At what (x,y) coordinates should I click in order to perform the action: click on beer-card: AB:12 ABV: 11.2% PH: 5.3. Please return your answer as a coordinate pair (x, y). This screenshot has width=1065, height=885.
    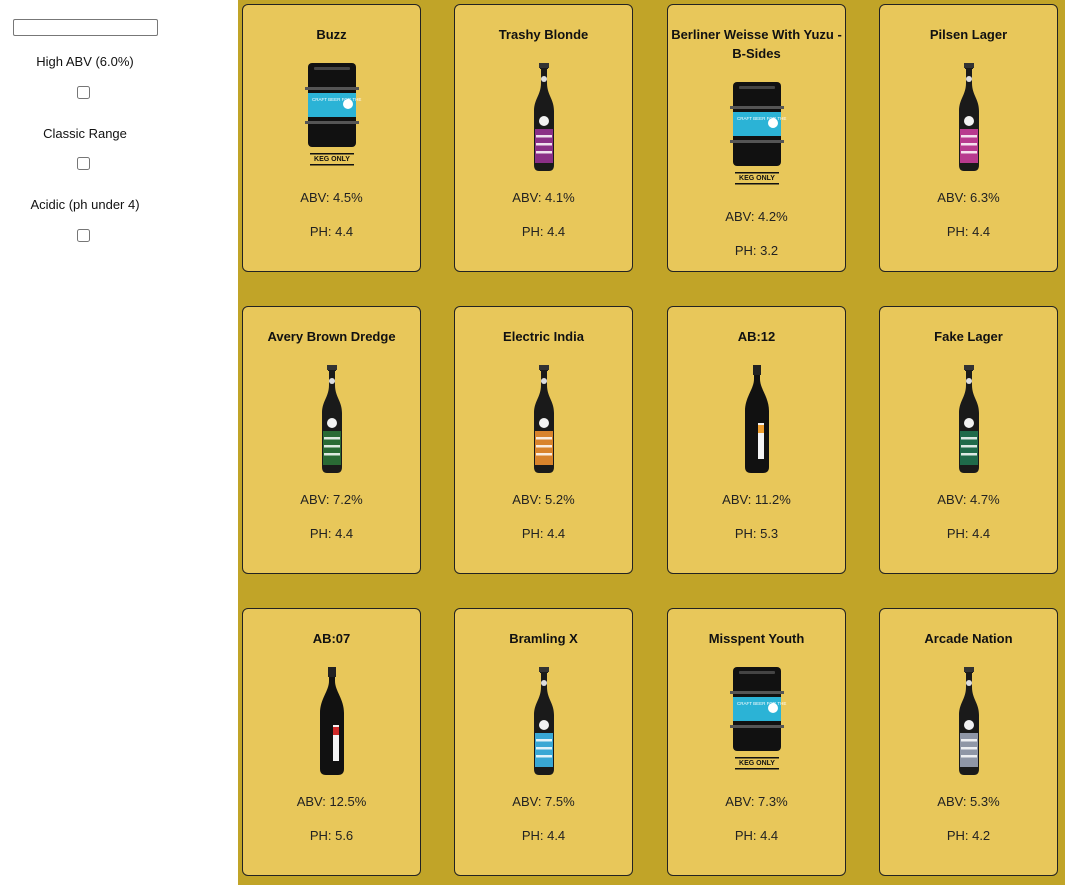
    Looking at the image, I should click on (756, 440).